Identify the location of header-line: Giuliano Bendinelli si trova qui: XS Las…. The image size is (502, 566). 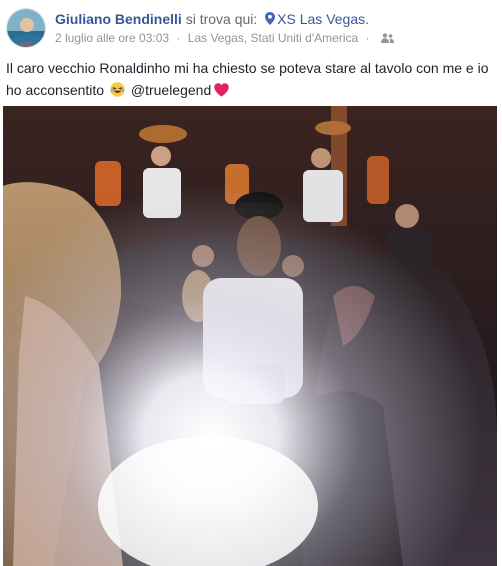
(275, 19).